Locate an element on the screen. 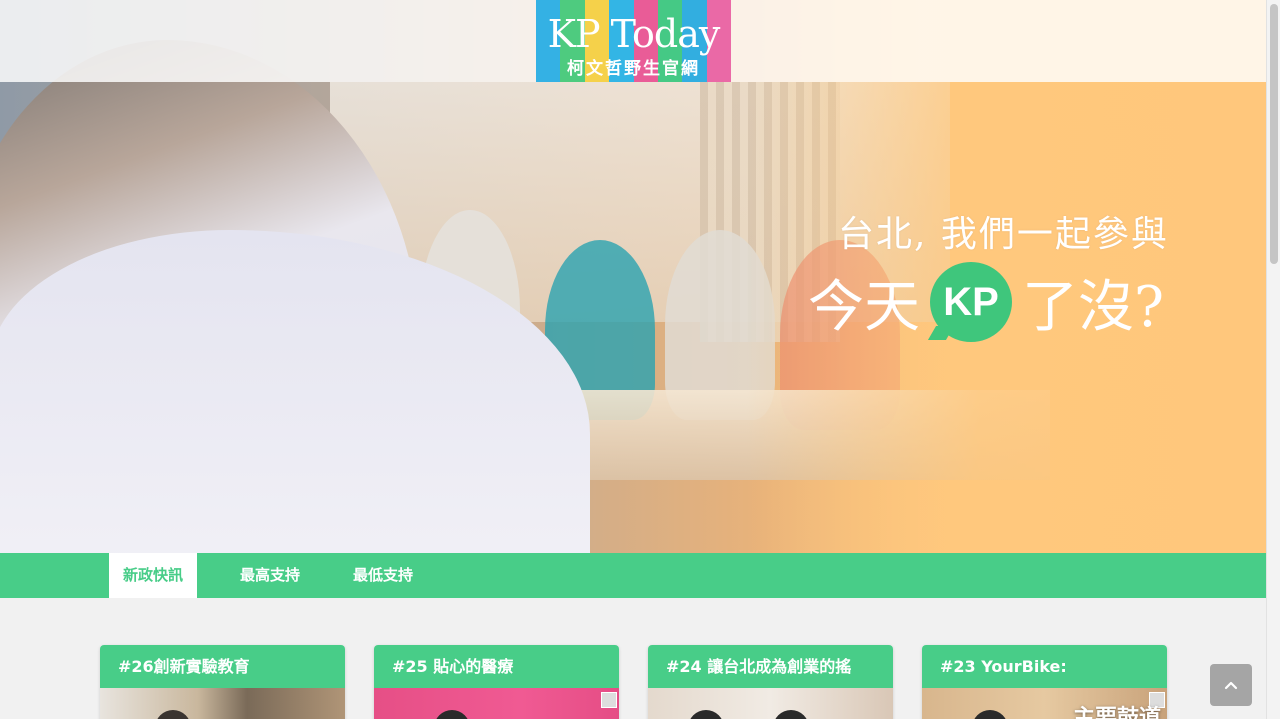 The height and width of the screenshot is (719, 1280). category-tab-bar: 新政快訊 最高支持 最低支持 is located at coordinates (633, 575).